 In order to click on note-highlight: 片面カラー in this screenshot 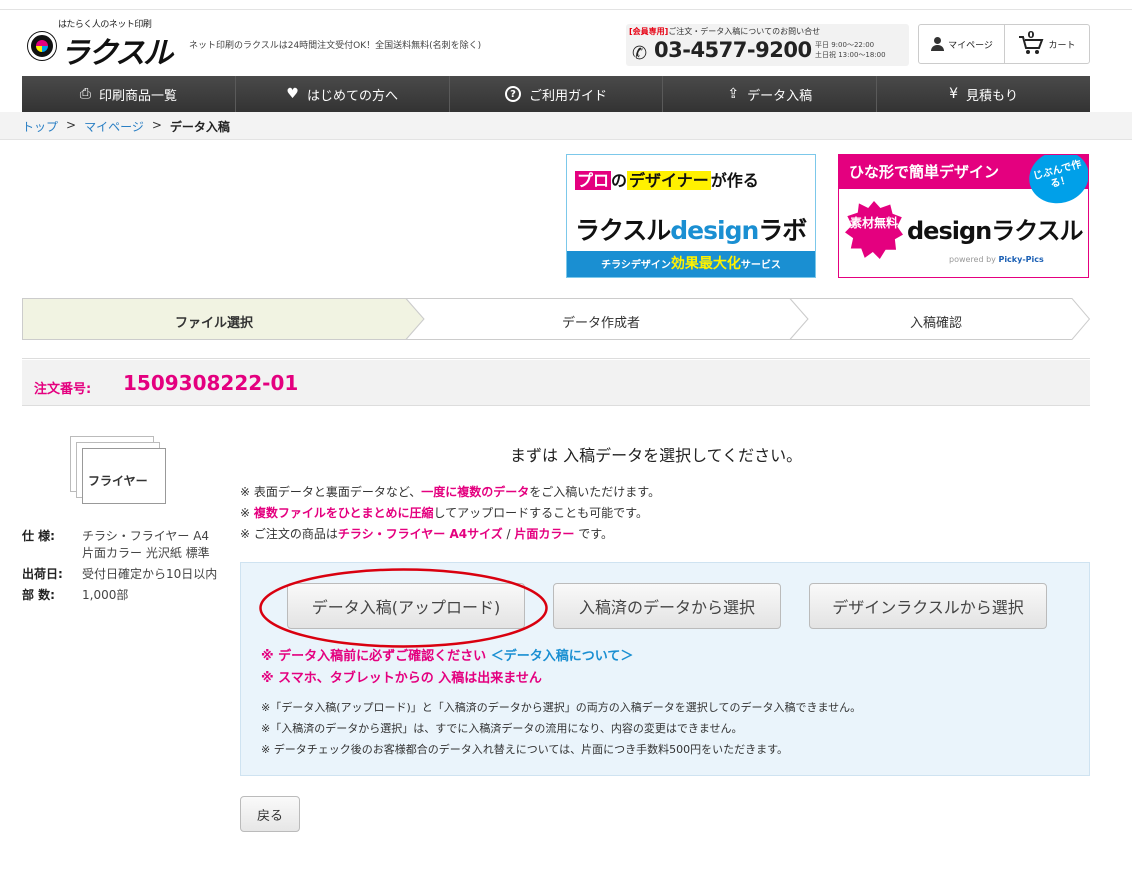, I will do `click(544, 534)`.